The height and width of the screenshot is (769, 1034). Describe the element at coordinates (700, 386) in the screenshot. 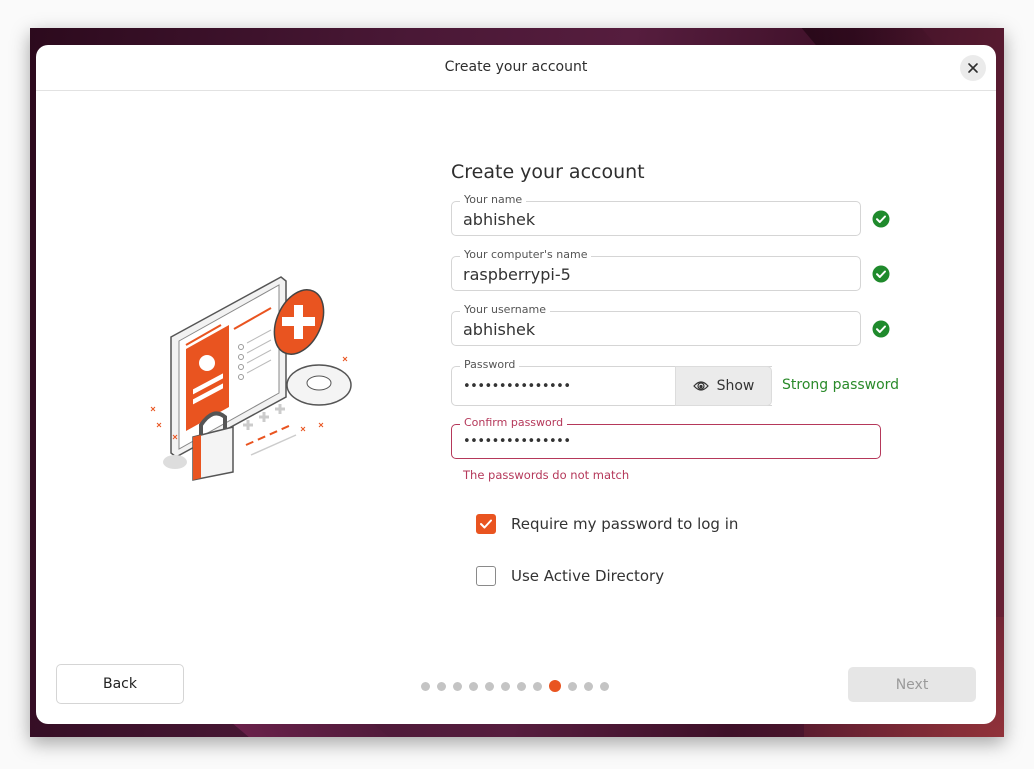

I see `eye-icon` at that location.